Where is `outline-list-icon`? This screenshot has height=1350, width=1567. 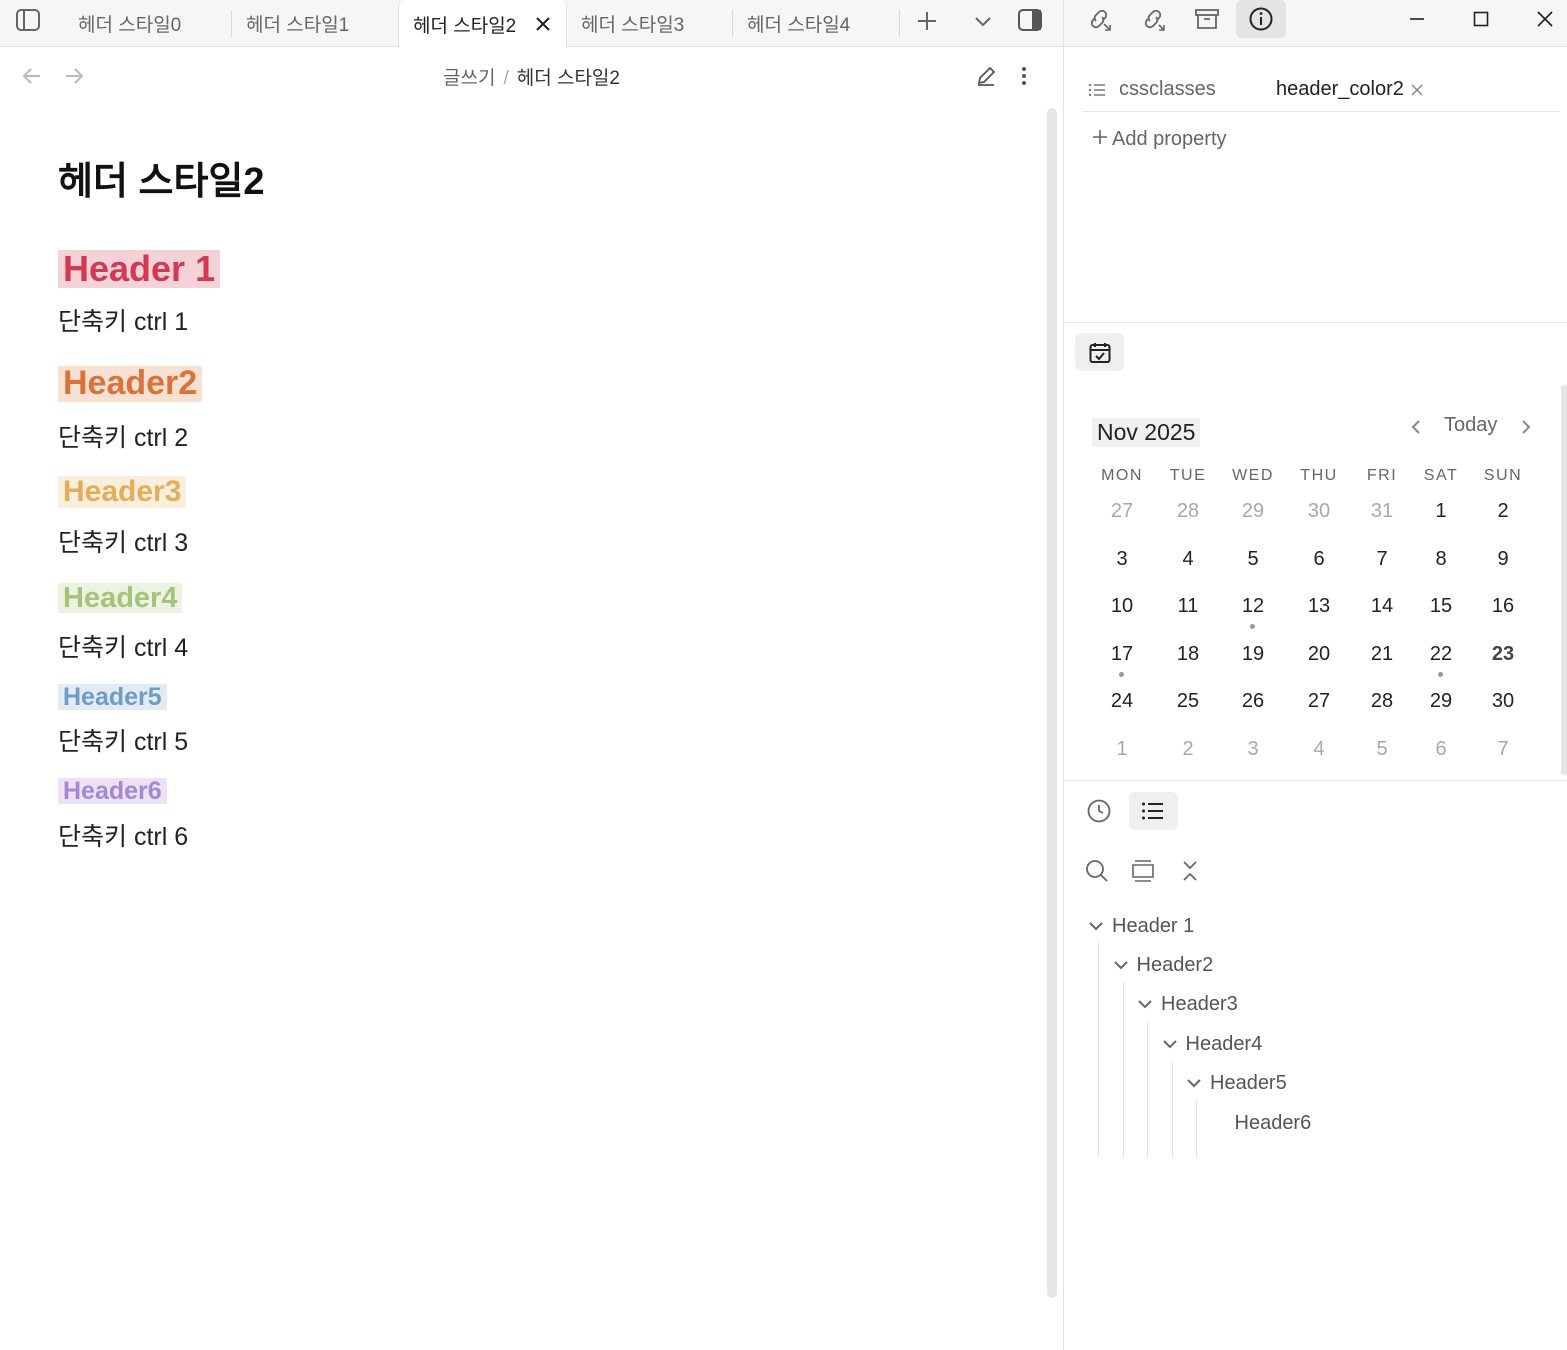
outline-list-icon is located at coordinates (1153, 811).